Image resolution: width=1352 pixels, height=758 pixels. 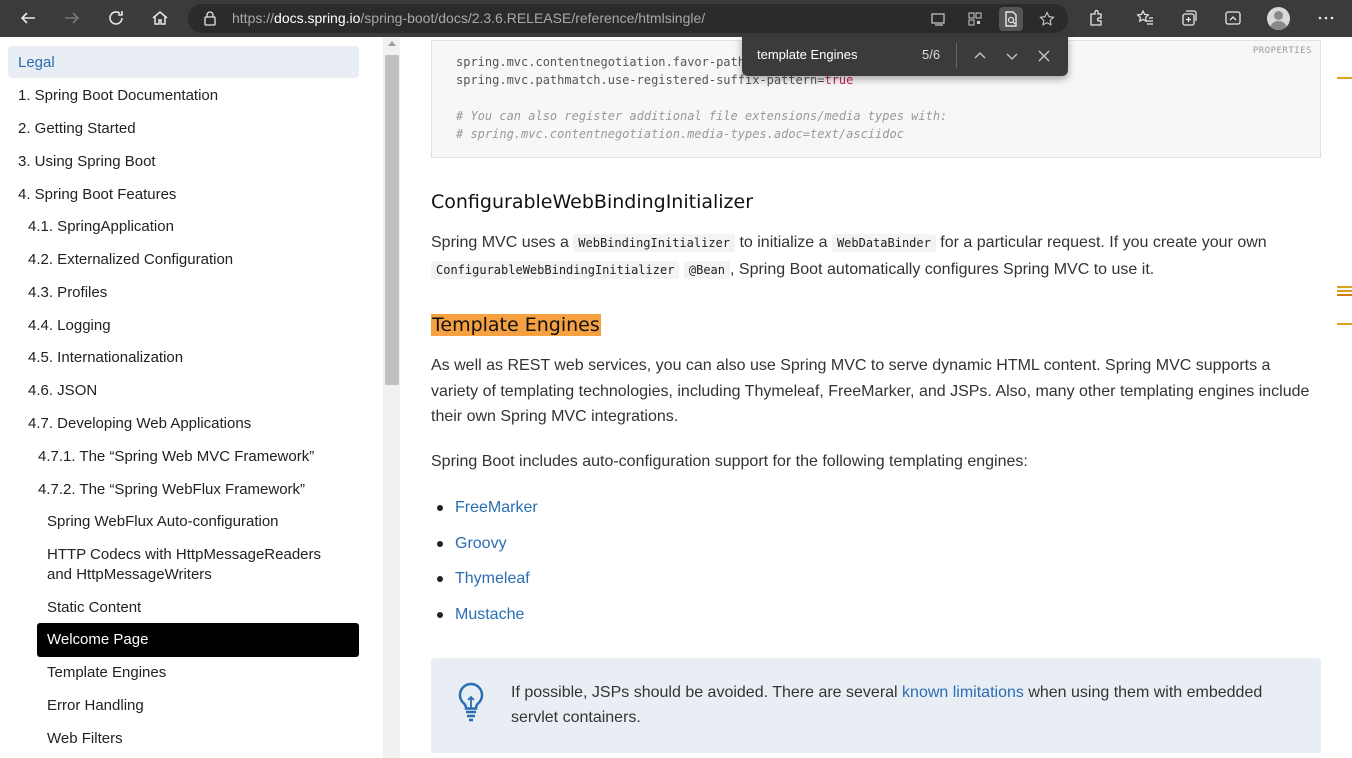 I want to click on engine-link-mustache: Mustache, so click(x=487, y=620).